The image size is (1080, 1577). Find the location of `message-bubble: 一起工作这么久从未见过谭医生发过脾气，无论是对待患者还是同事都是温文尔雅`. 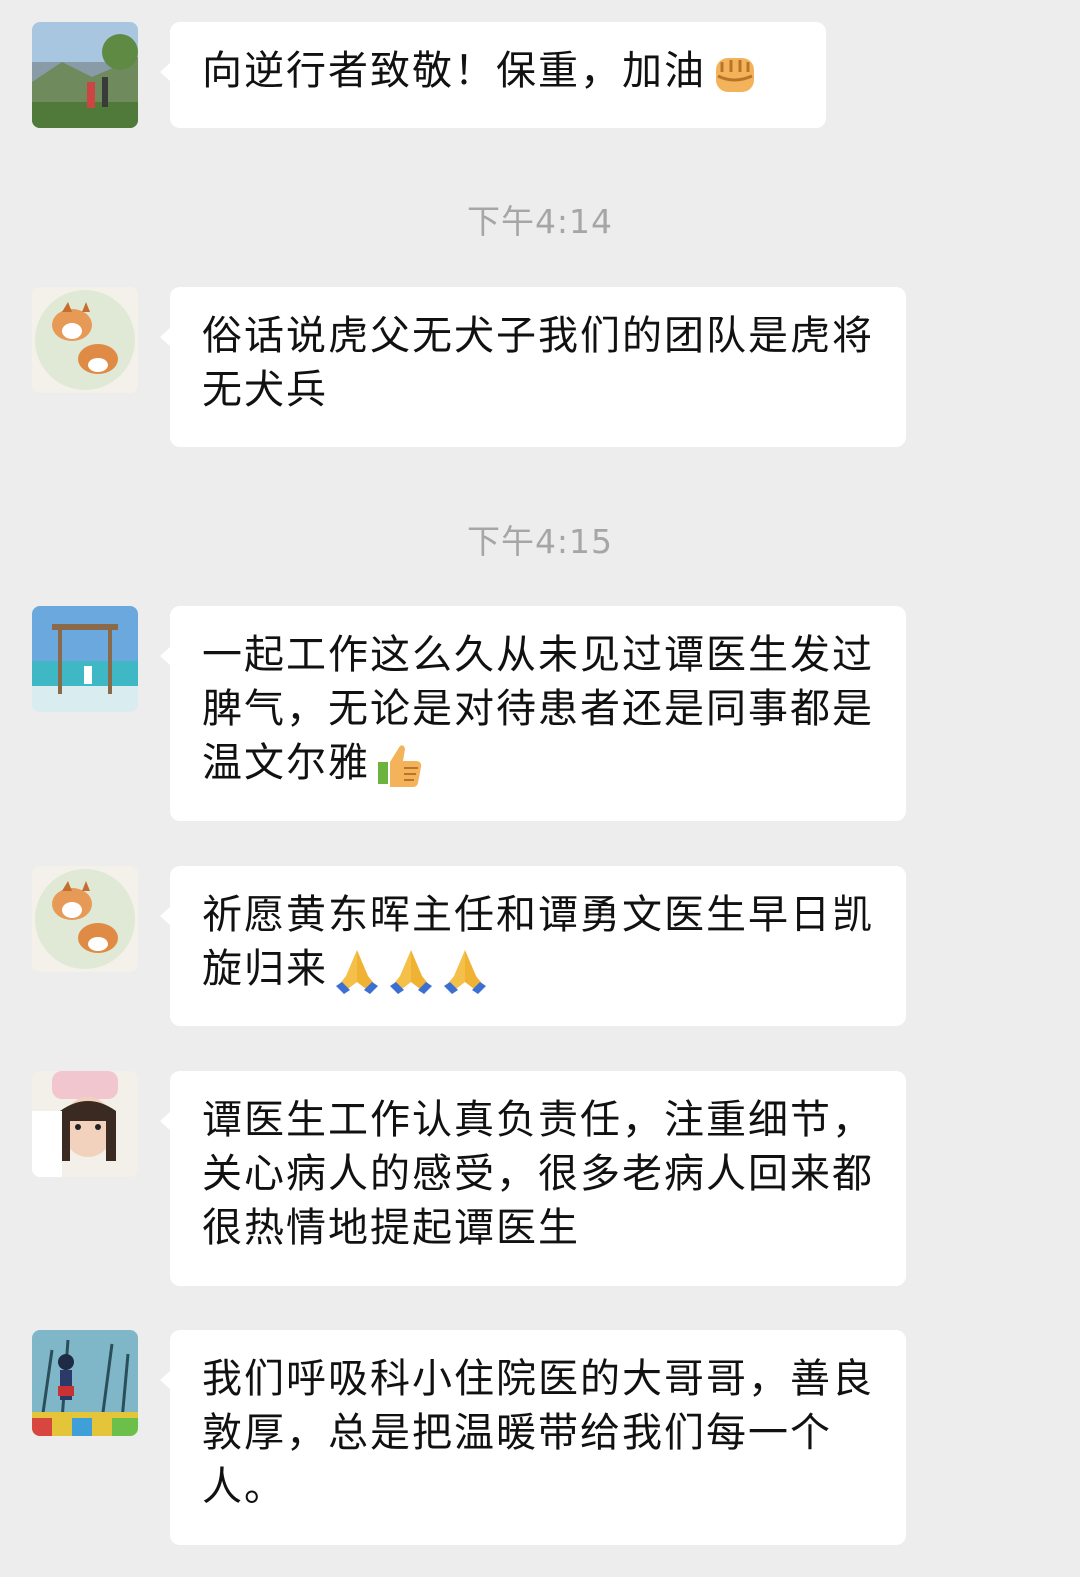

message-bubble: 一起工作这么久从未见过谭医生发过脾气，无论是对待患者还是同事都是温文尔雅 is located at coordinates (533, 713).